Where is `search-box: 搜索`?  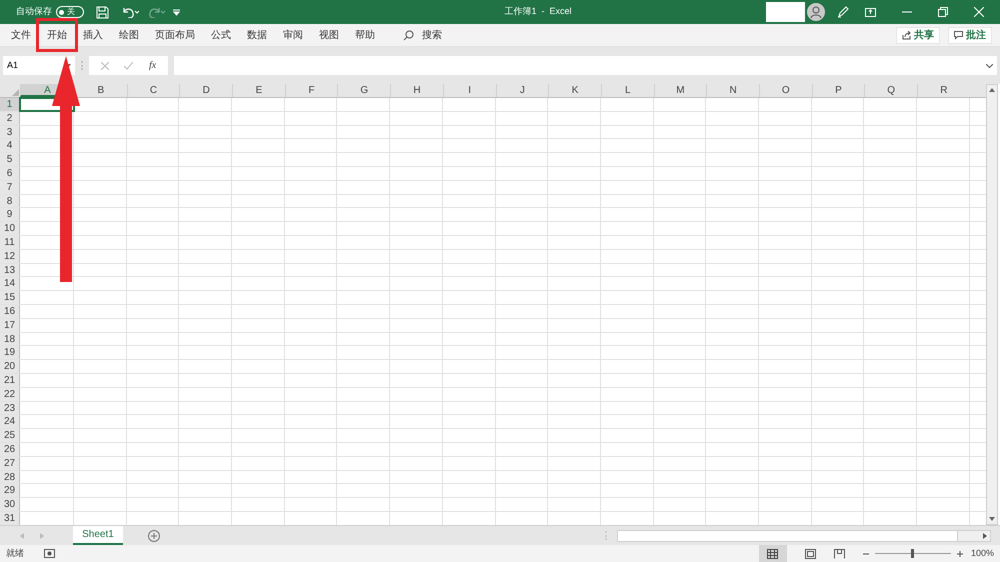
search-box: 搜索 is located at coordinates (432, 35).